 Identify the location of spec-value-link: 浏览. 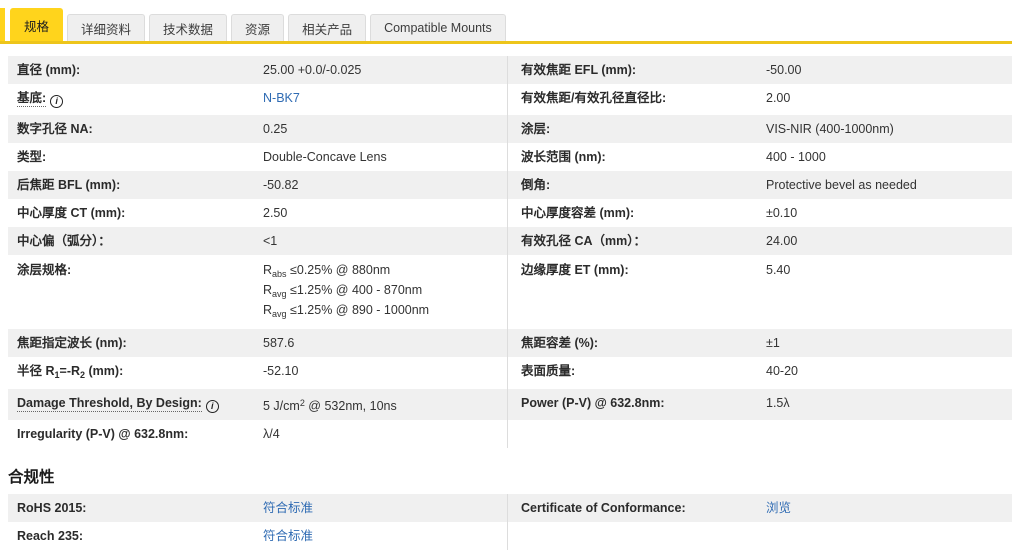
(889, 508).